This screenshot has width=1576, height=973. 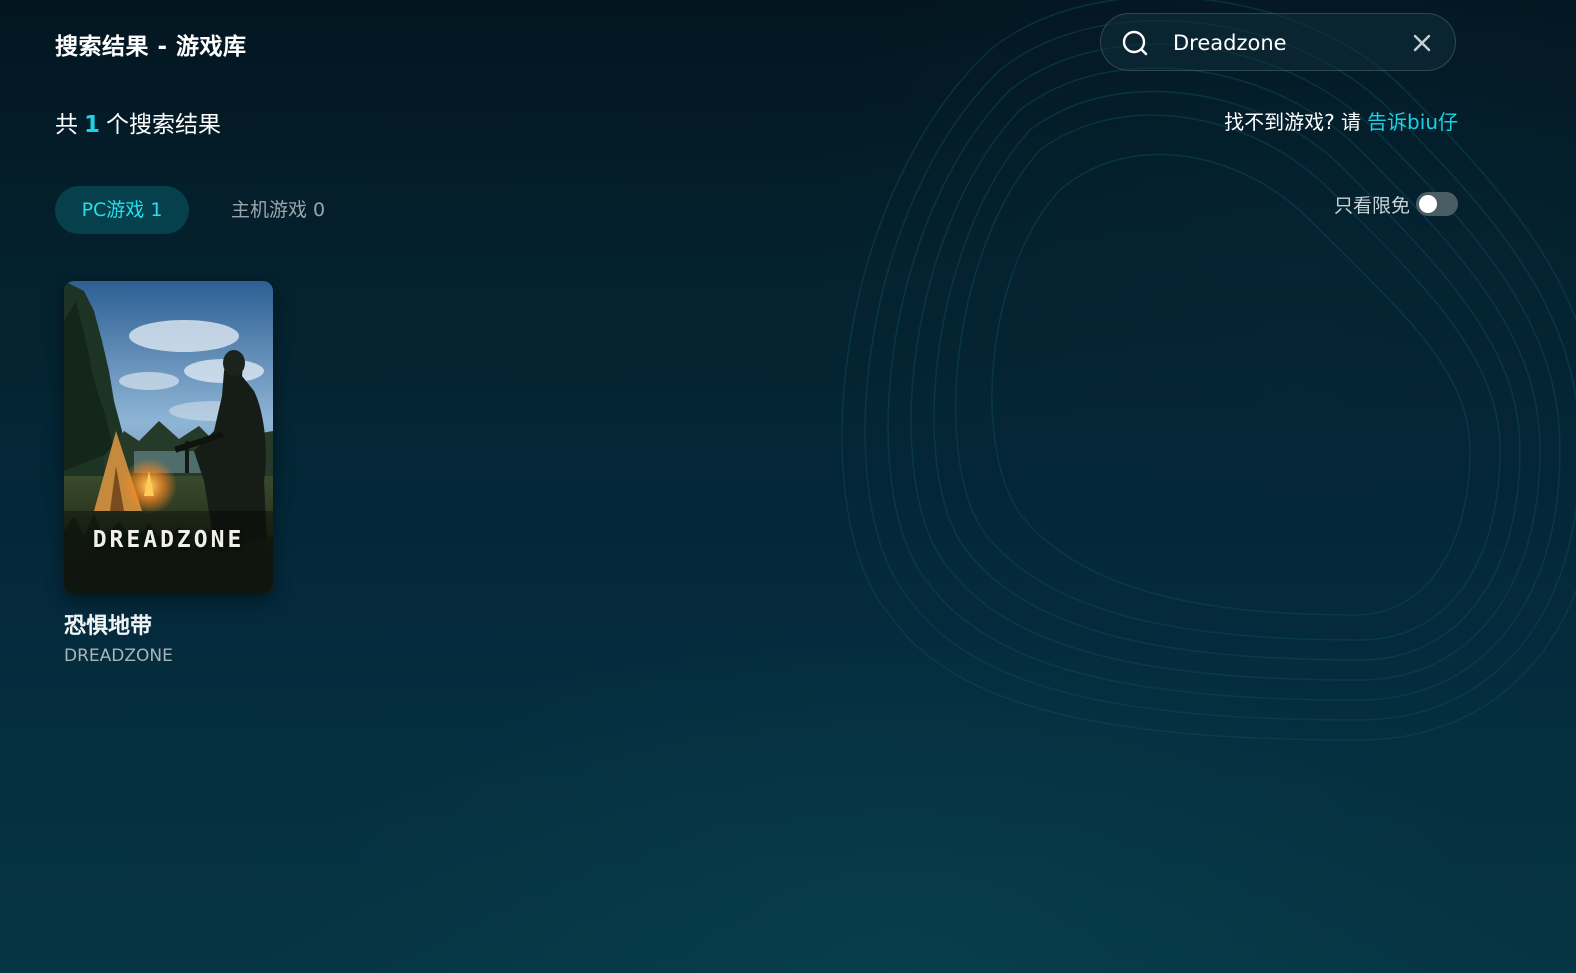 I want to click on game-card: DREADZONE 恐惧地带 DREADZONE, so click(x=168, y=473).